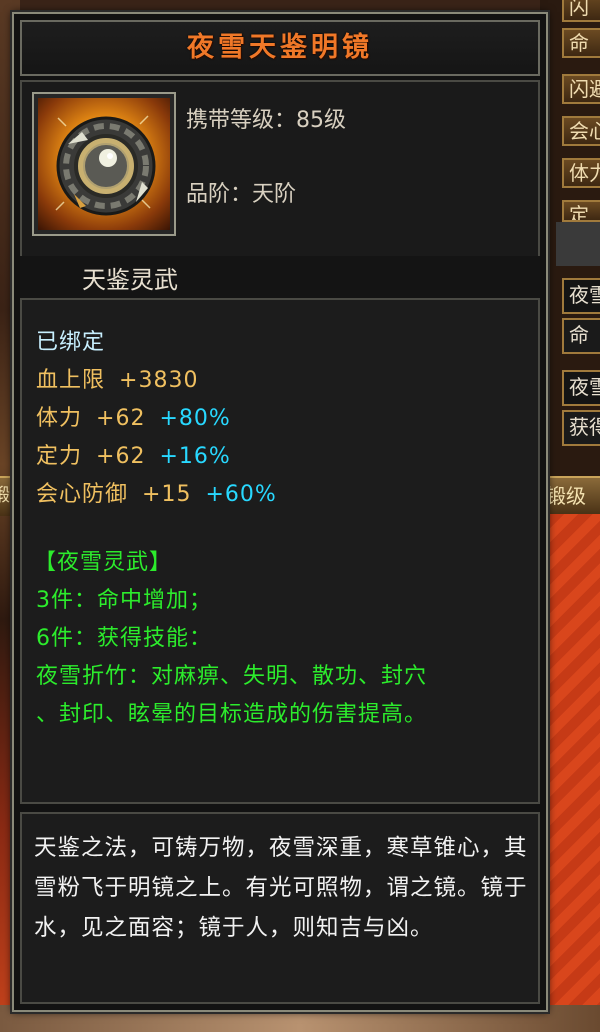 The height and width of the screenshot is (1032, 600). Describe the element at coordinates (103, 562) in the screenshot. I see `set-name: 【夜雪灵武】` at that location.